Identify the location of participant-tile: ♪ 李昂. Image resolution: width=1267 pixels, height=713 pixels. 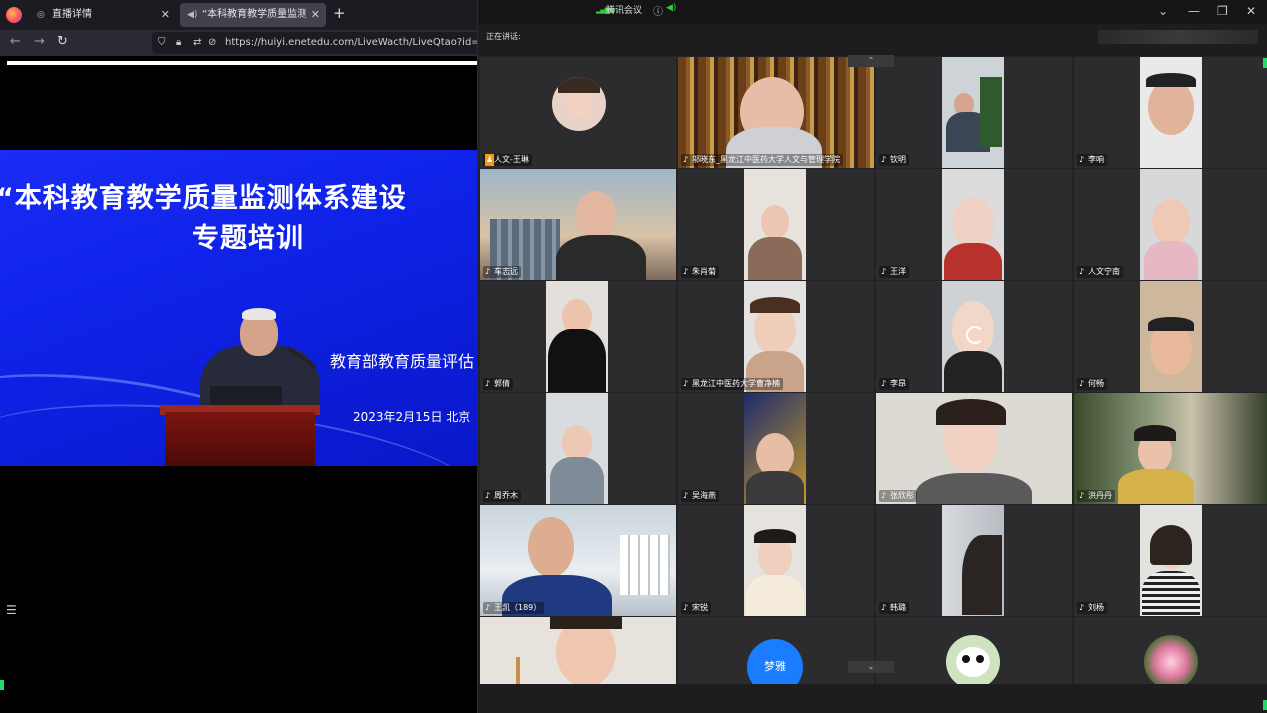
(974, 336).